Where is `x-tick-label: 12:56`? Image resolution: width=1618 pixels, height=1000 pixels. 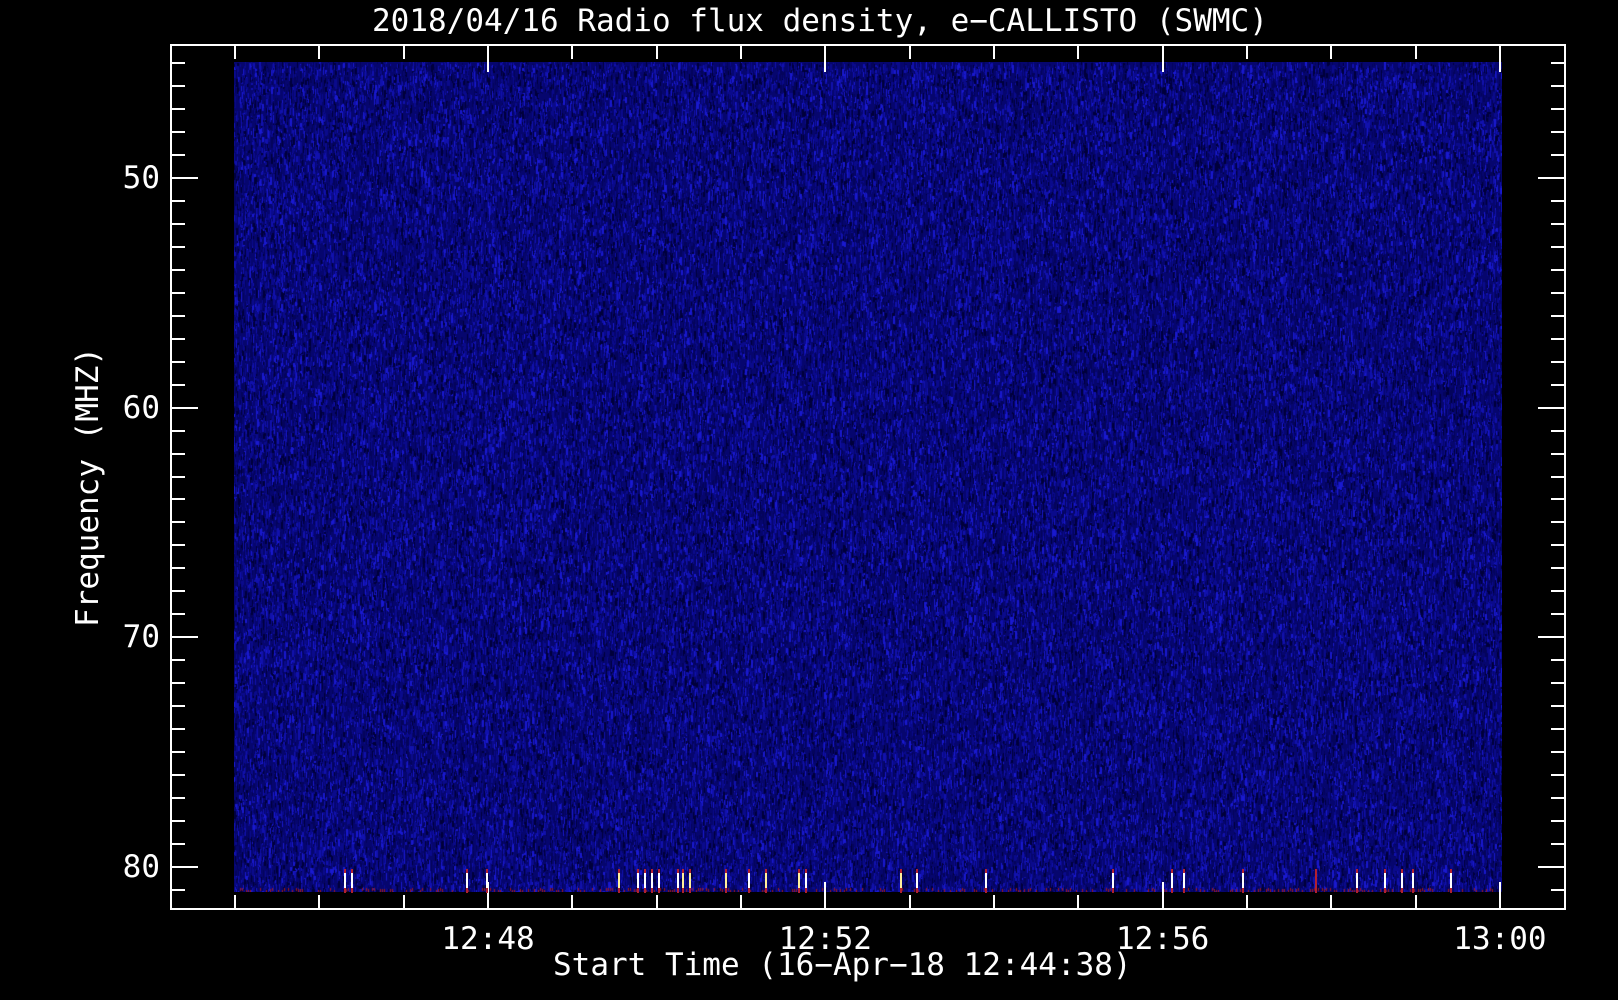 x-tick-label: 12:56 is located at coordinates (1162, 939).